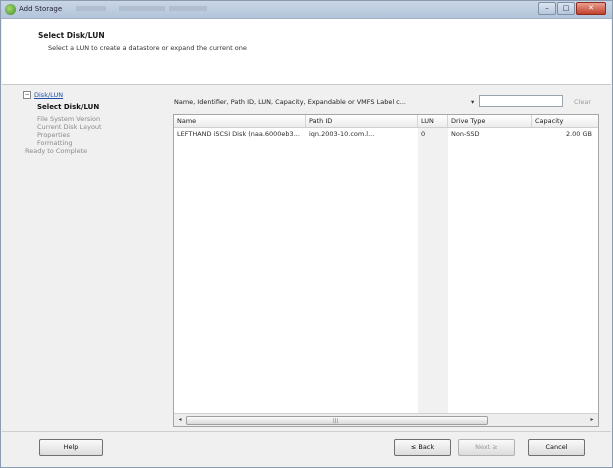  Describe the element at coordinates (71, 447) in the screenshot. I see `help-button: Help` at that location.